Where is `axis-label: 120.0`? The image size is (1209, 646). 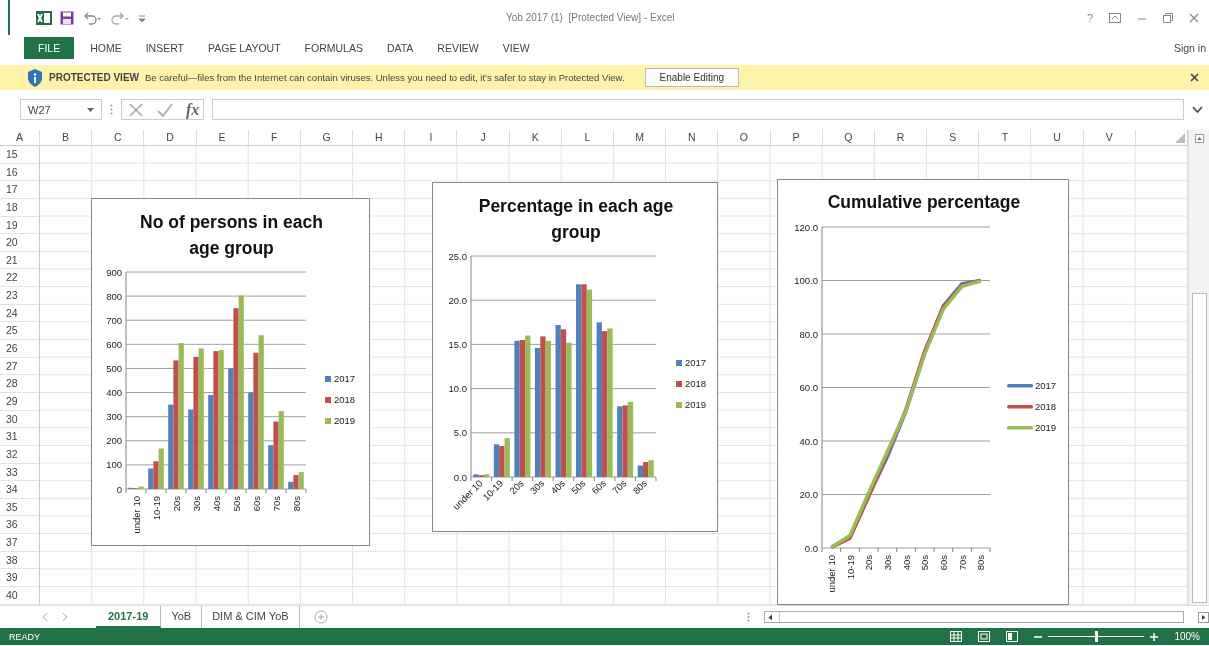 axis-label: 120.0 is located at coordinates (806, 227).